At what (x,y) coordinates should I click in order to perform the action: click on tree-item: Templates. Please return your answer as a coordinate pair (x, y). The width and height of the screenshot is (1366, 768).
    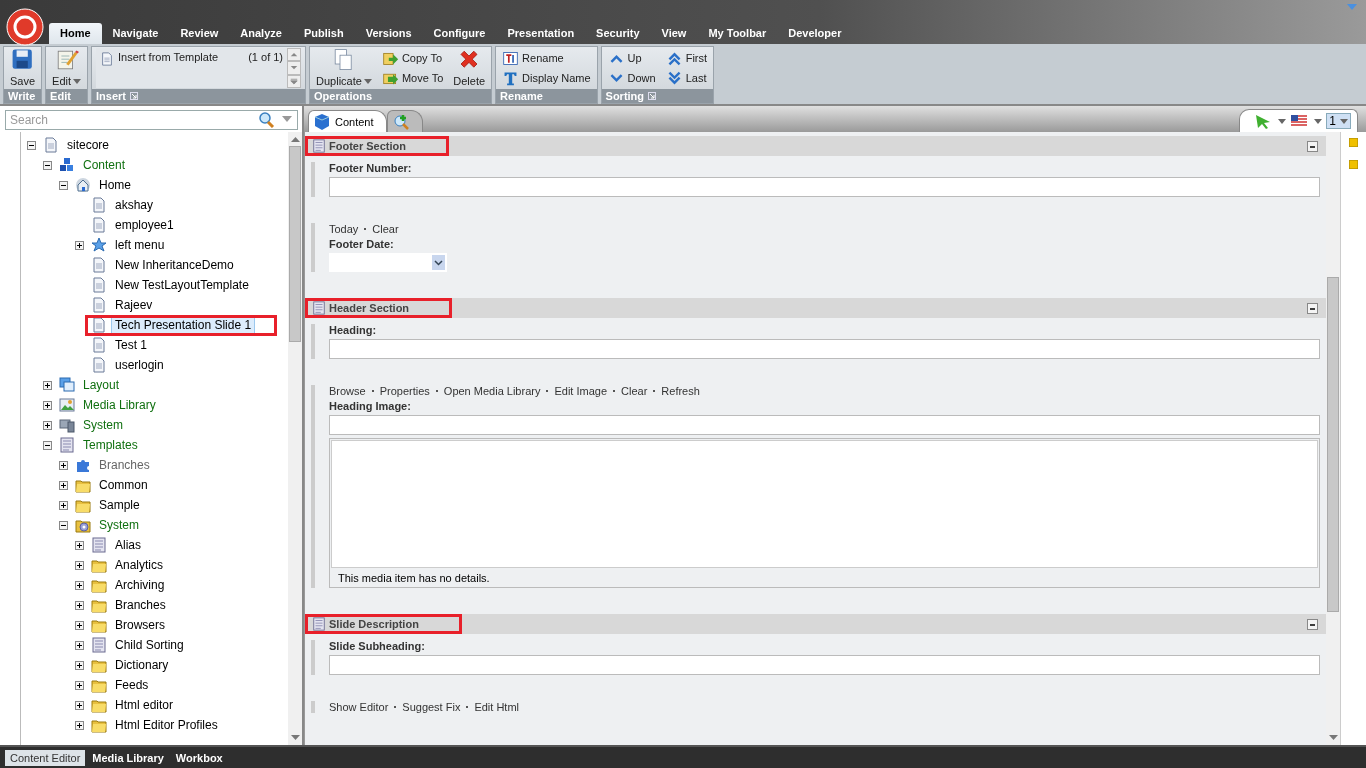
    Looking at the image, I should click on (110, 445).